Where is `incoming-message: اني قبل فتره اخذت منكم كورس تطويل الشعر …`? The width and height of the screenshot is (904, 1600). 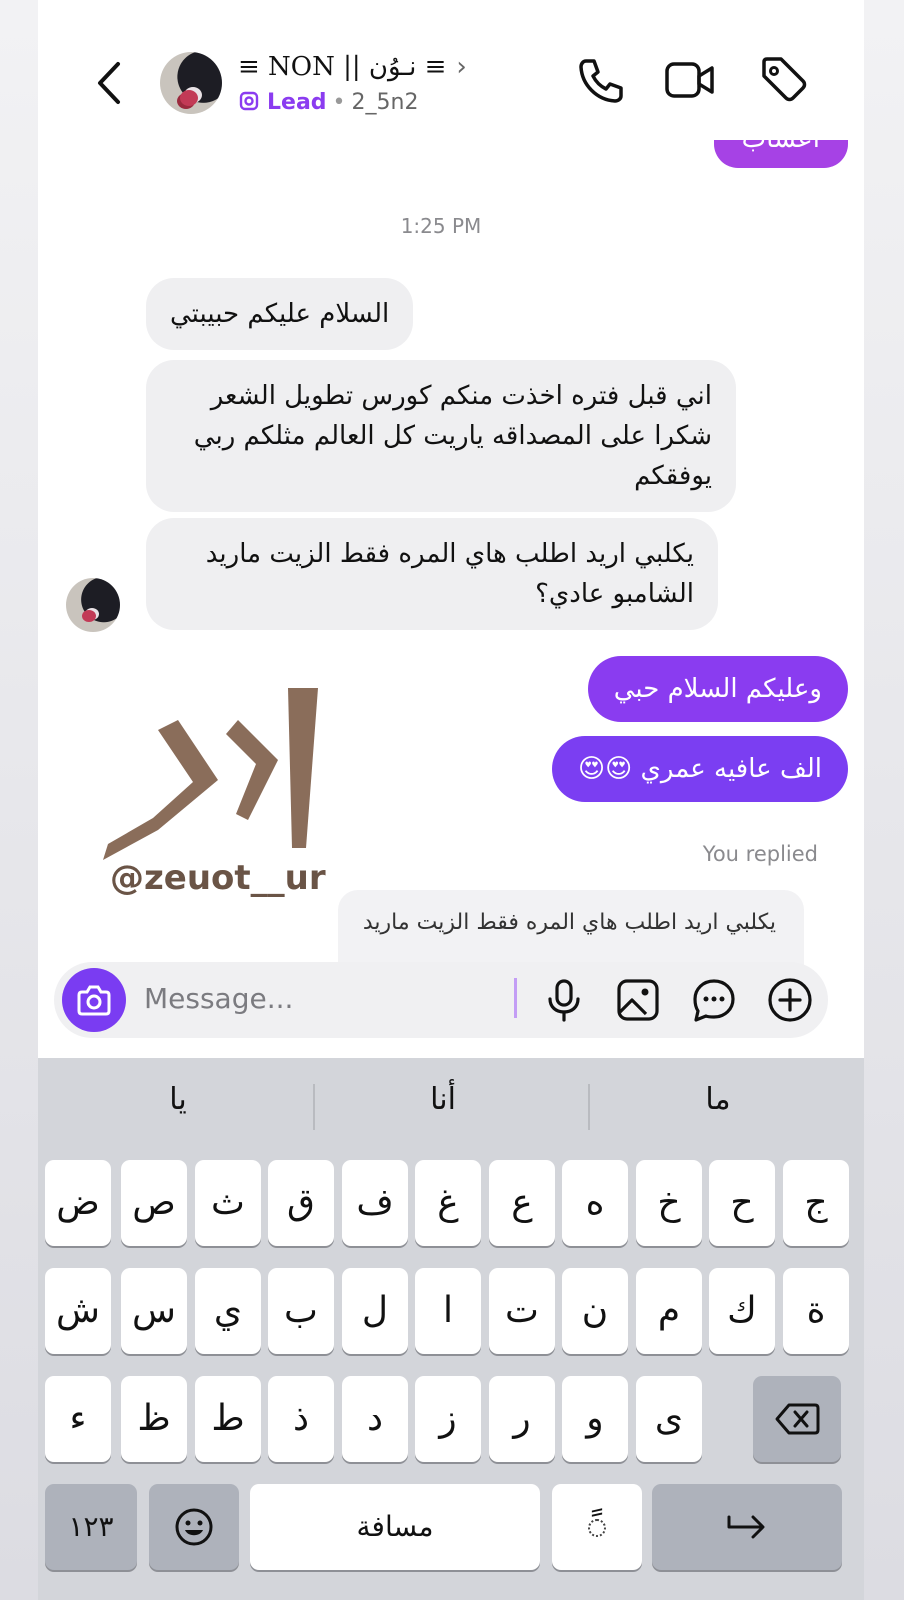
incoming-message: اني قبل فتره اخذت منكم كورس تطويل الشعر … is located at coordinates (441, 436).